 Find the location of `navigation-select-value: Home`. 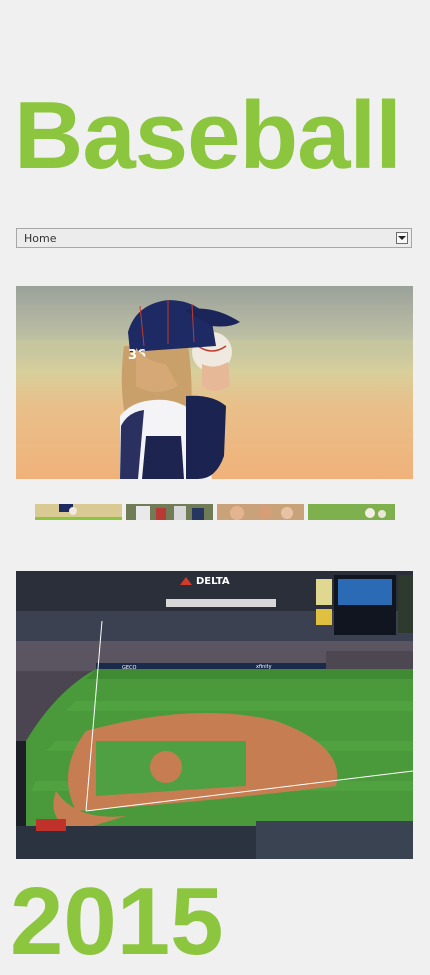

navigation-select-value: Home is located at coordinates (40, 238).